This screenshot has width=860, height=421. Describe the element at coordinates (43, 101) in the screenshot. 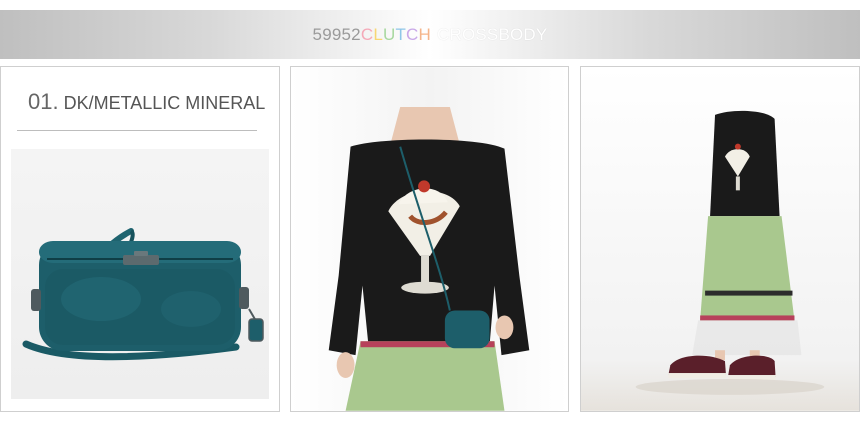

I see `option-number: 01.` at that location.